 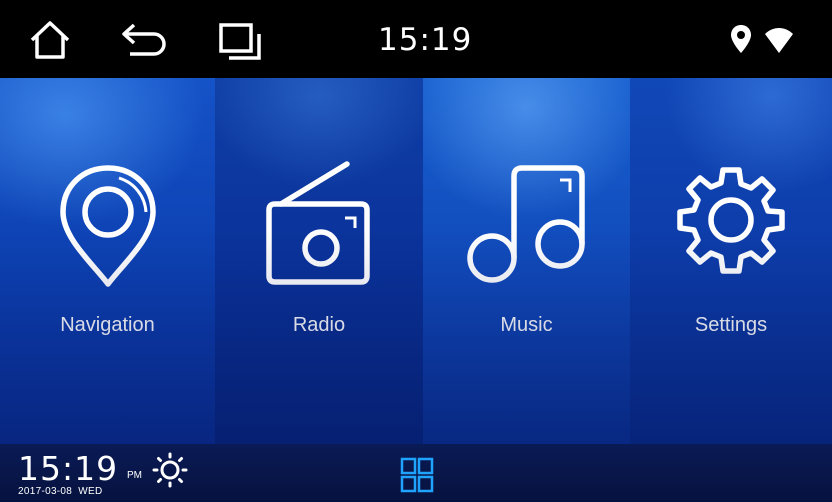 What do you see at coordinates (731, 325) in the screenshot?
I see `tile-label: Settings` at bounding box center [731, 325].